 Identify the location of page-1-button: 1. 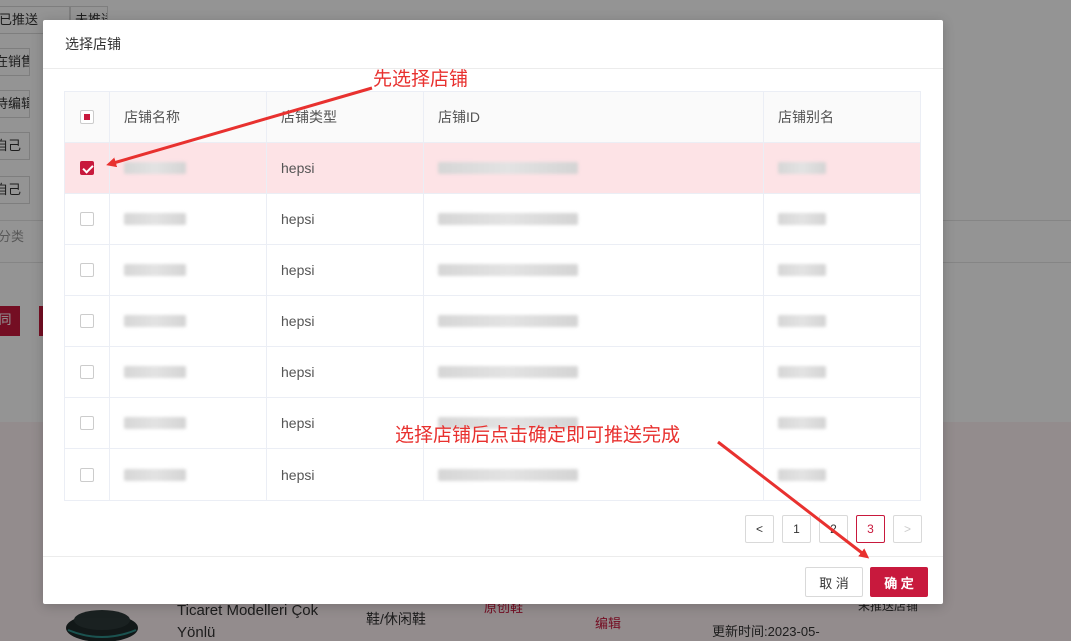
(796, 529).